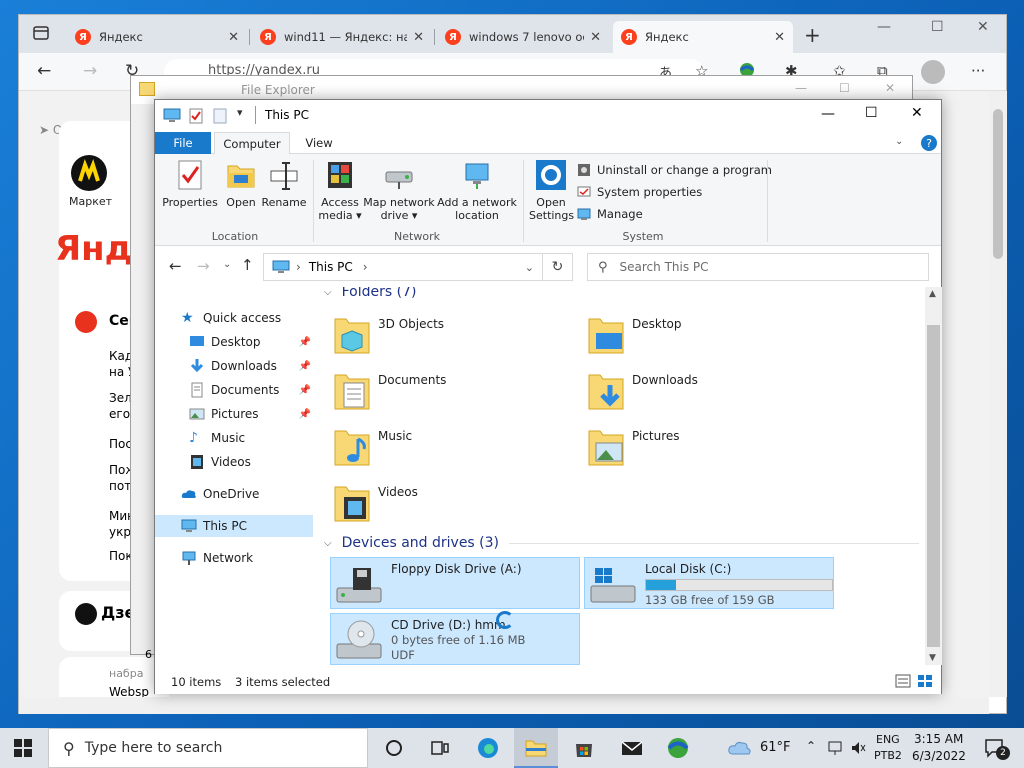  Describe the element at coordinates (621, 543) in the screenshot. I see `devices-section-header: ⌵ Devices and drives (3)` at that location.